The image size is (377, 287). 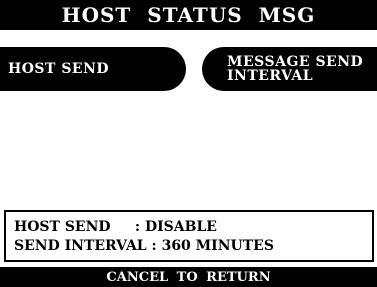 I want to click on host-send-label: HOST SEND, so click(x=59, y=69).